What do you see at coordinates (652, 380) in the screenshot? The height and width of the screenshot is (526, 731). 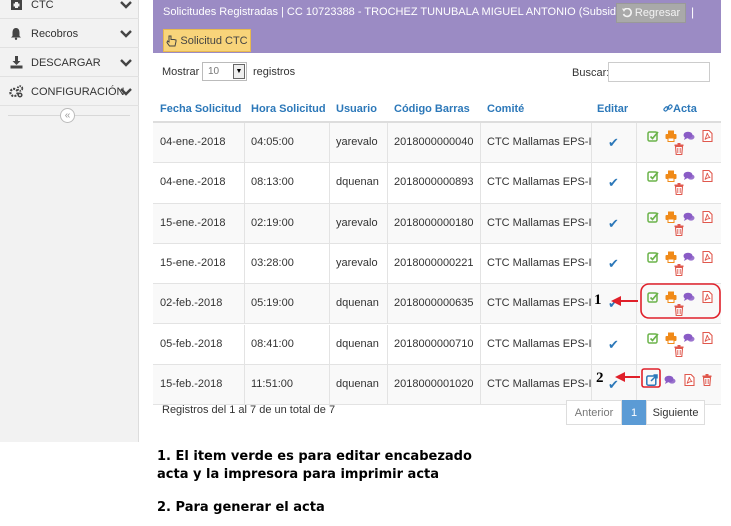 I see `generate-acta-icon` at bounding box center [652, 380].